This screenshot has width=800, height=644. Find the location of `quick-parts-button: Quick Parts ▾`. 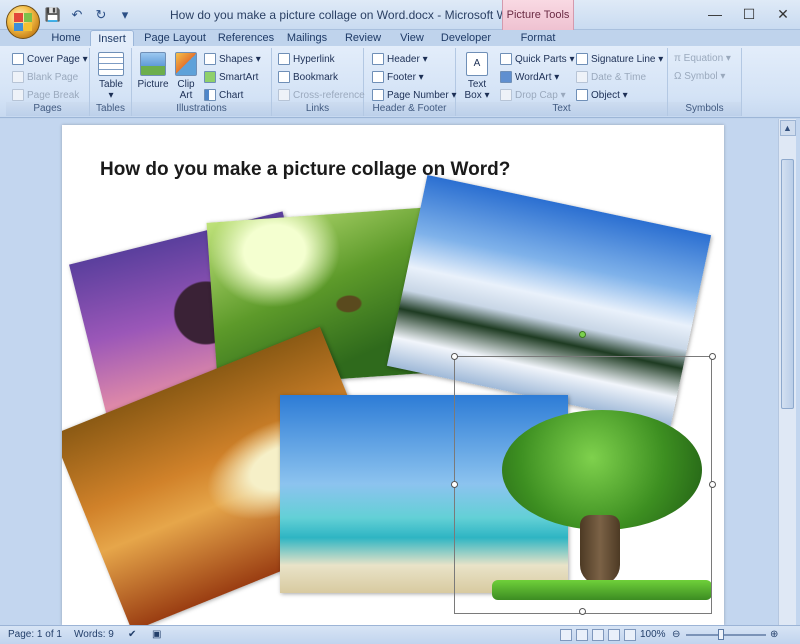

quick-parts-button: Quick Parts ▾ is located at coordinates (537, 59).